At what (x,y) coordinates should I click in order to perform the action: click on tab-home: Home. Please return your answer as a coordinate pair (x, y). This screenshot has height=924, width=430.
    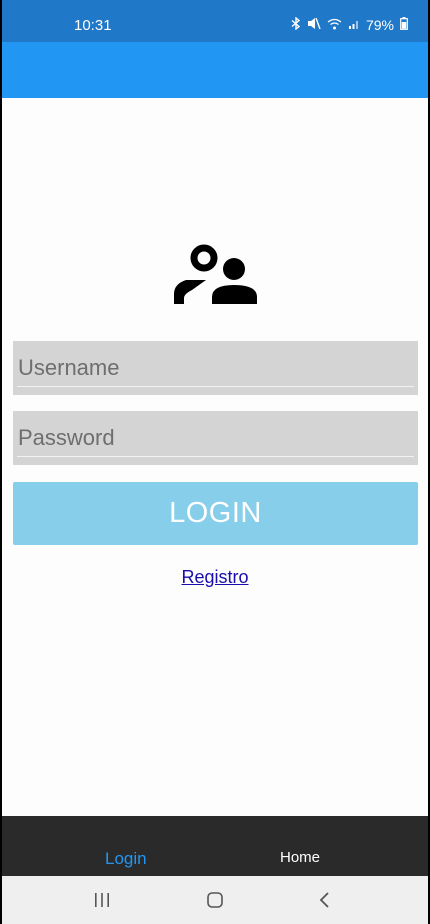
    Looking at the image, I should click on (300, 857).